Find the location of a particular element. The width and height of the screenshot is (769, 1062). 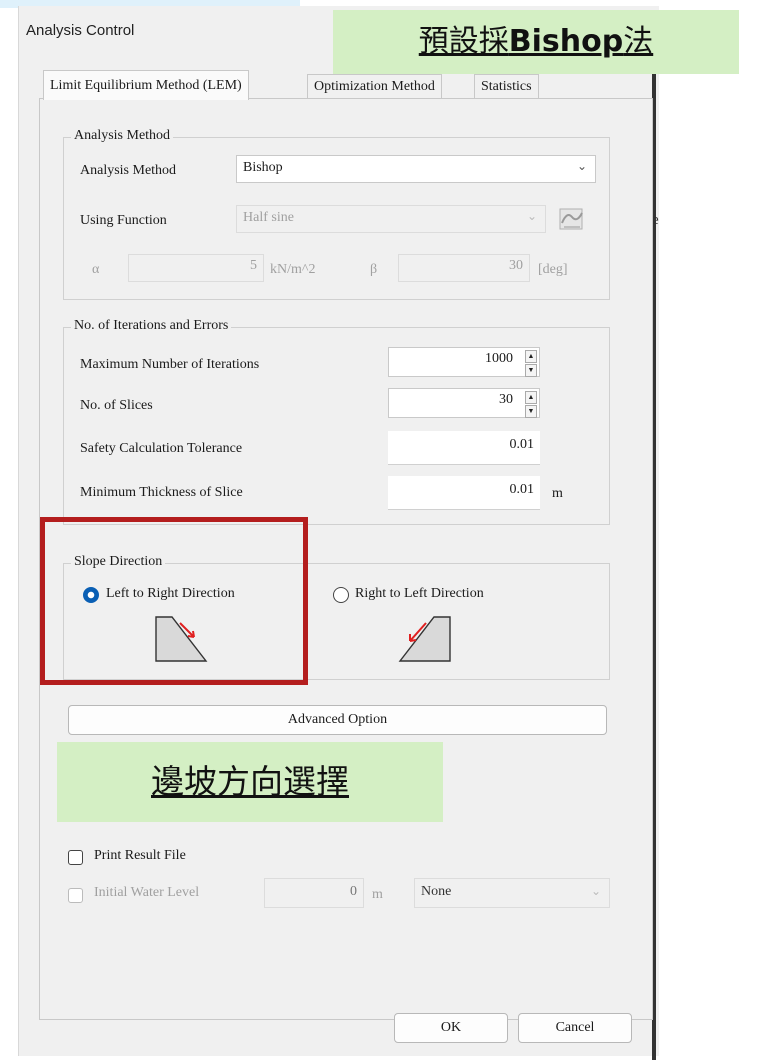

print-result-label: Print Result File is located at coordinates (140, 856).